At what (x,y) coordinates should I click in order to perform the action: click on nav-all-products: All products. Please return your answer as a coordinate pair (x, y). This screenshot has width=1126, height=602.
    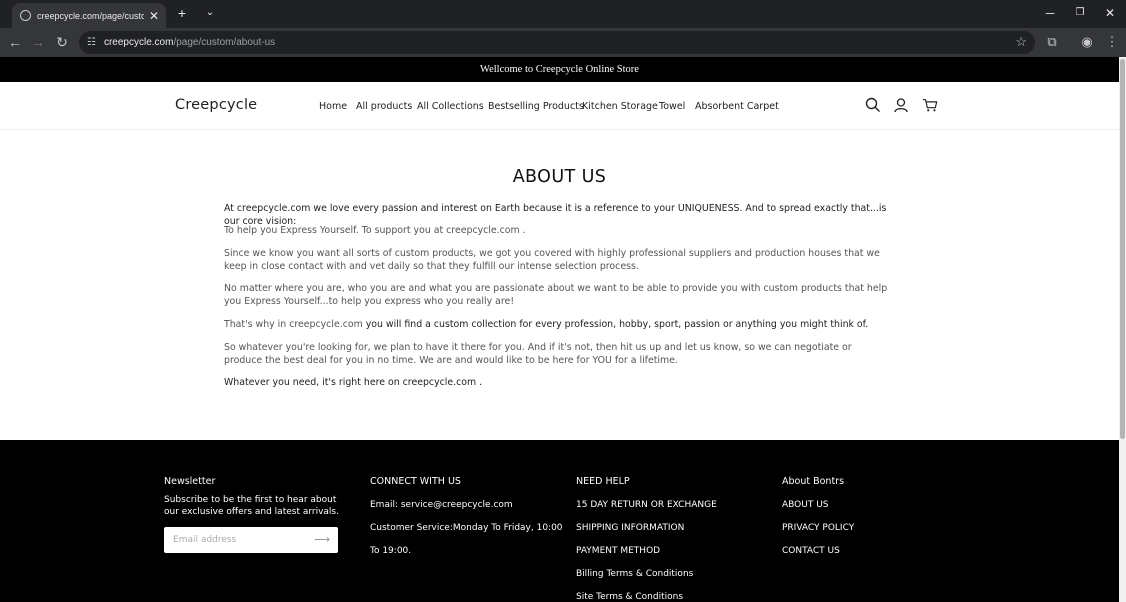
    Looking at the image, I should click on (384, 106).